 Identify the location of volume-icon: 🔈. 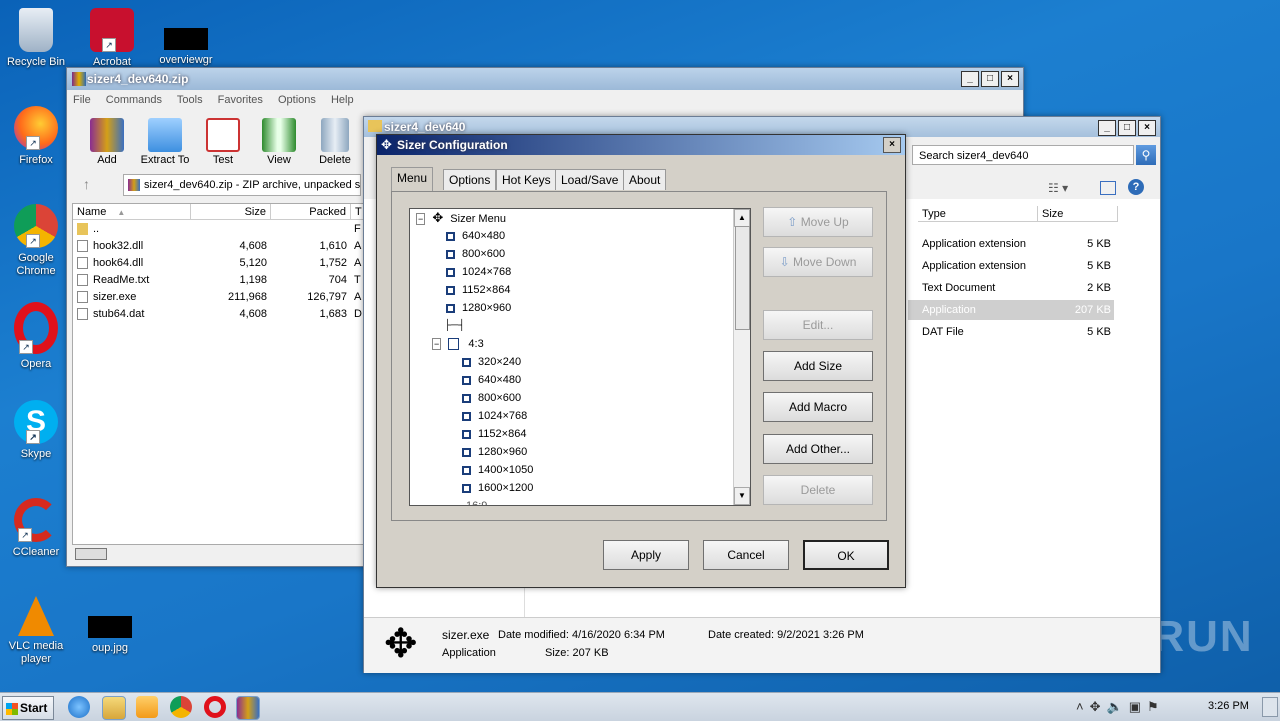
(1118, 706).